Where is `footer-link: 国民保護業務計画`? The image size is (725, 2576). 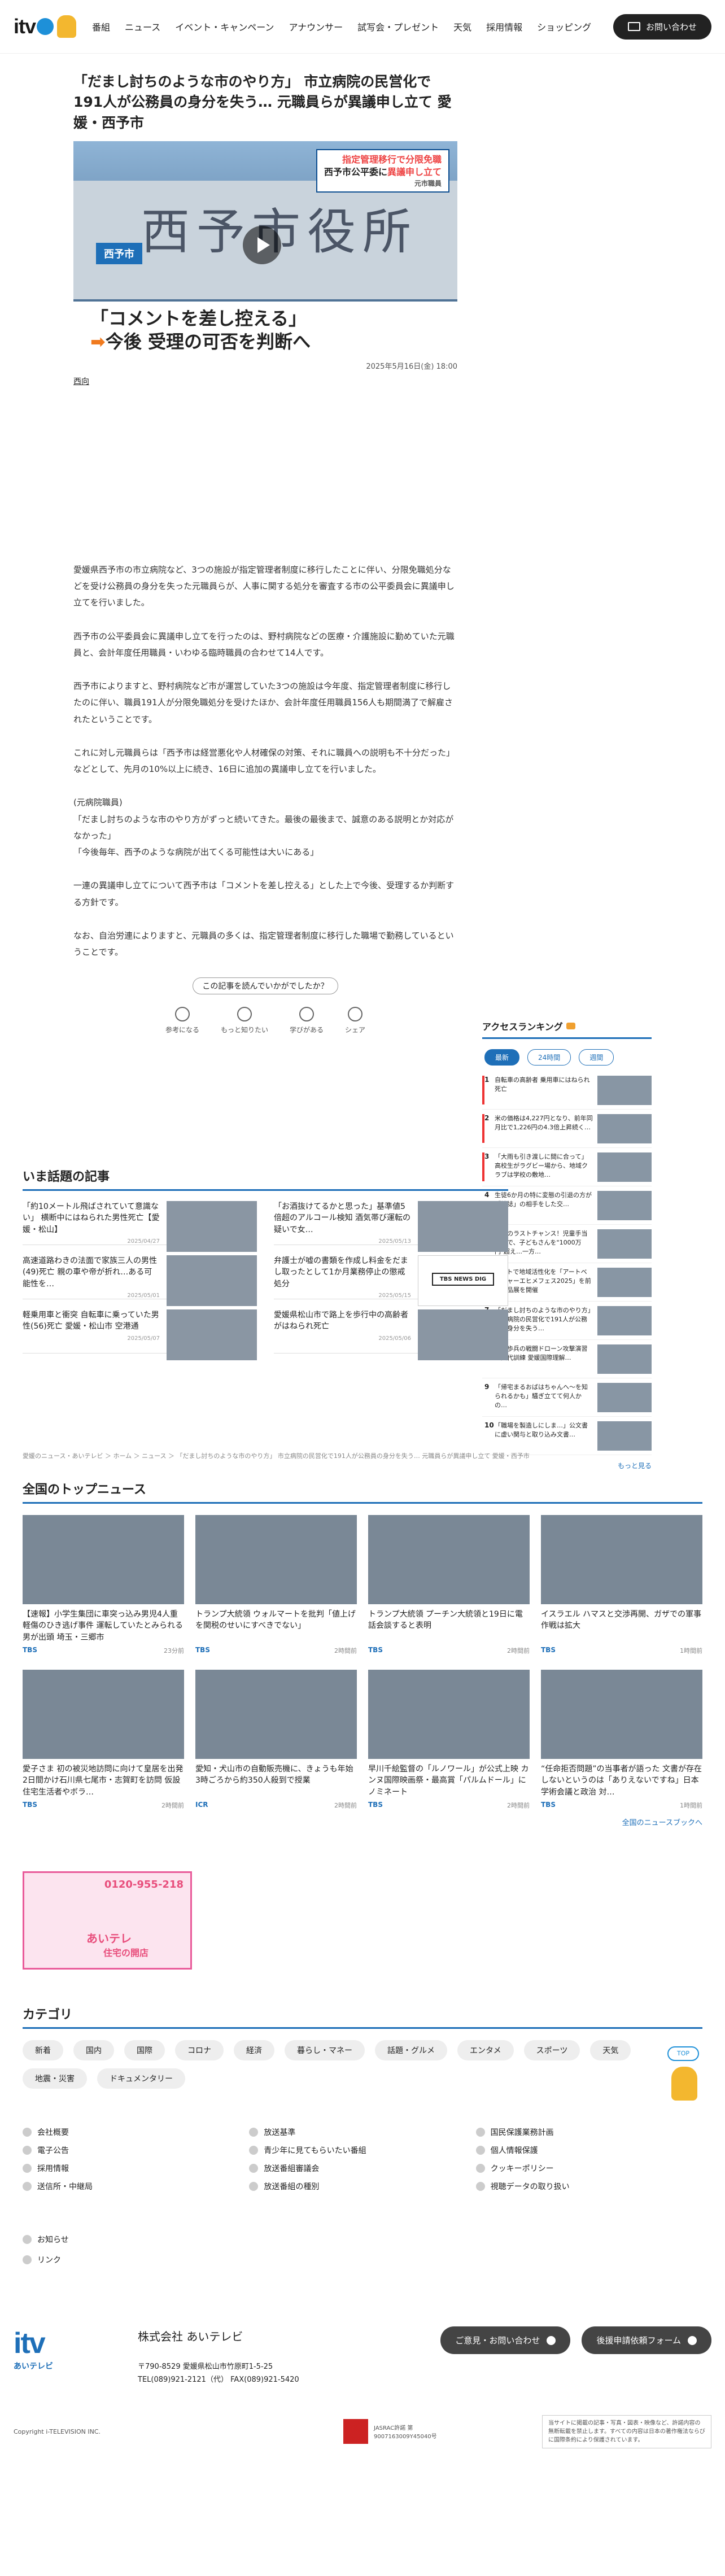
footer-link: 国民保護業務計画 is located at coordinates (588, 2132).